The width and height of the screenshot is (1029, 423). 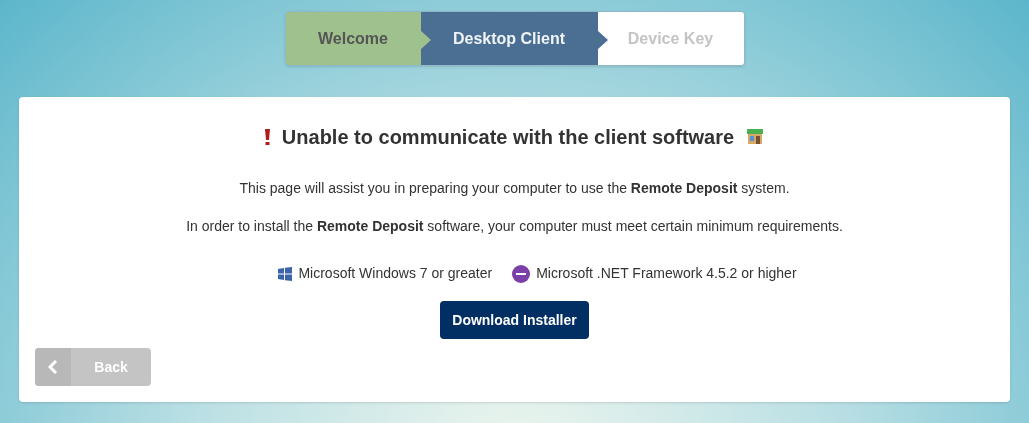 What do you see at coordinates (267, 137) in the screenshot?
I see `exclamation-icon` at bounding box center [267, 137].